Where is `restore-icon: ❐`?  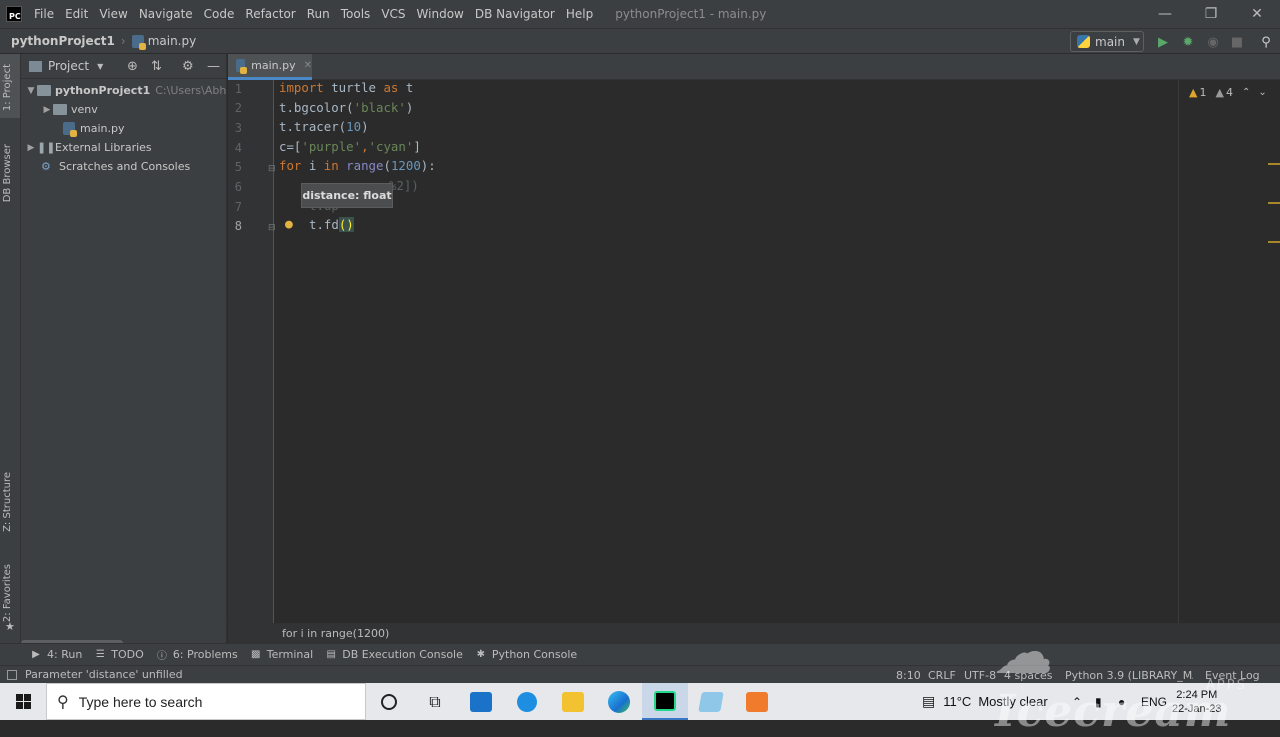
restore-icon: ❐ is located at coordinates (1211, 14).